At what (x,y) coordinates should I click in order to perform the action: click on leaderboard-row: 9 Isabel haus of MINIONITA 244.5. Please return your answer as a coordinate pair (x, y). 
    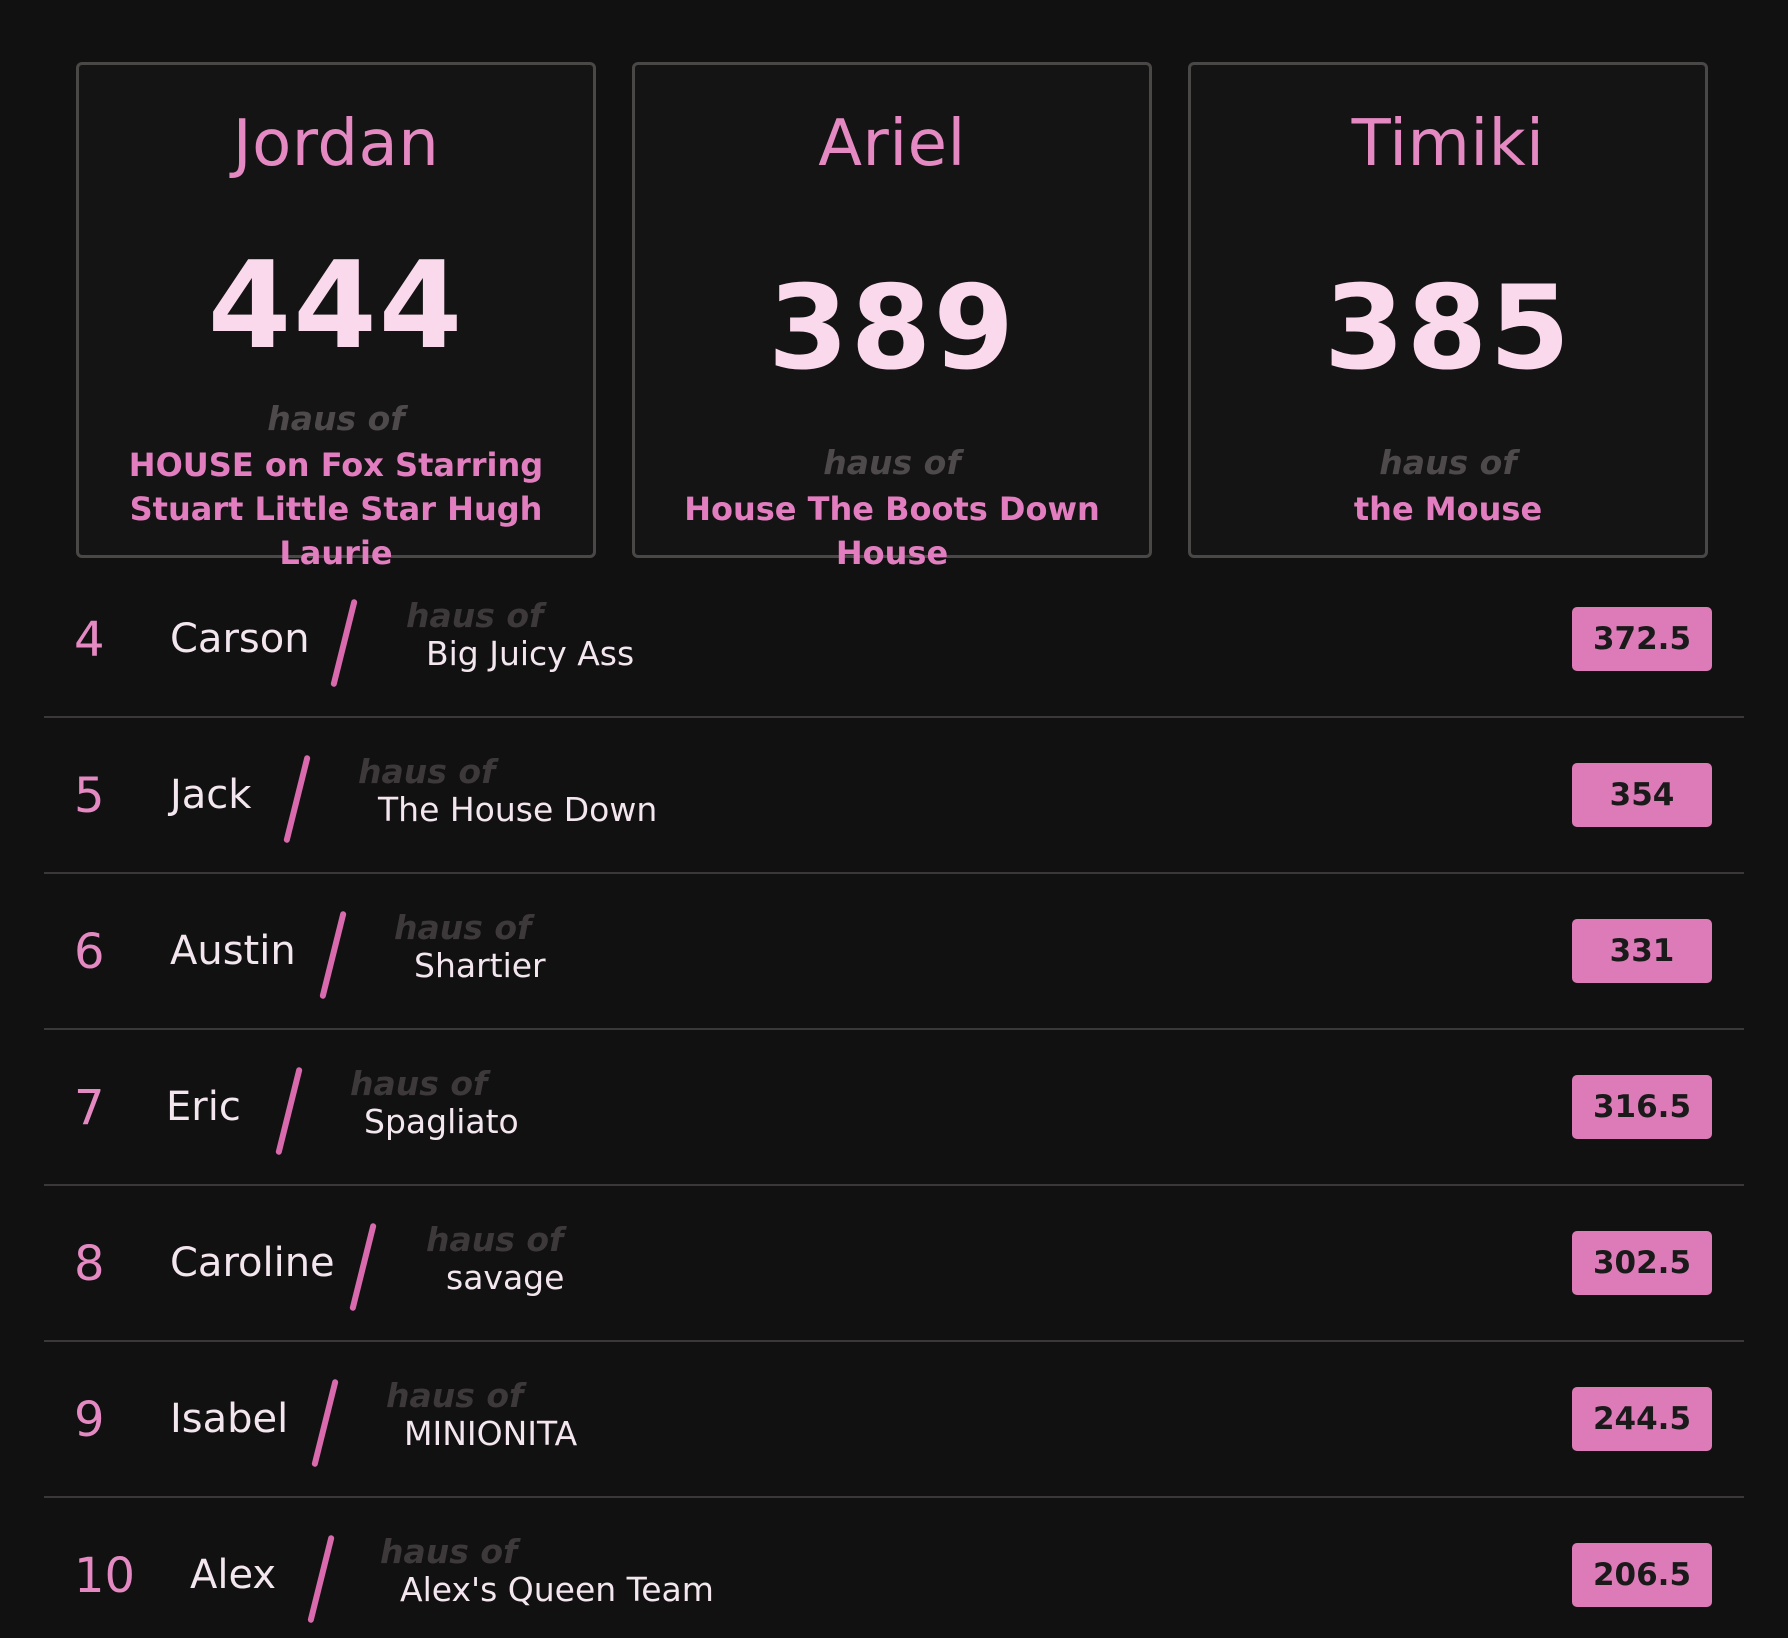
    Looking at the image, I should click on (894, 1420).